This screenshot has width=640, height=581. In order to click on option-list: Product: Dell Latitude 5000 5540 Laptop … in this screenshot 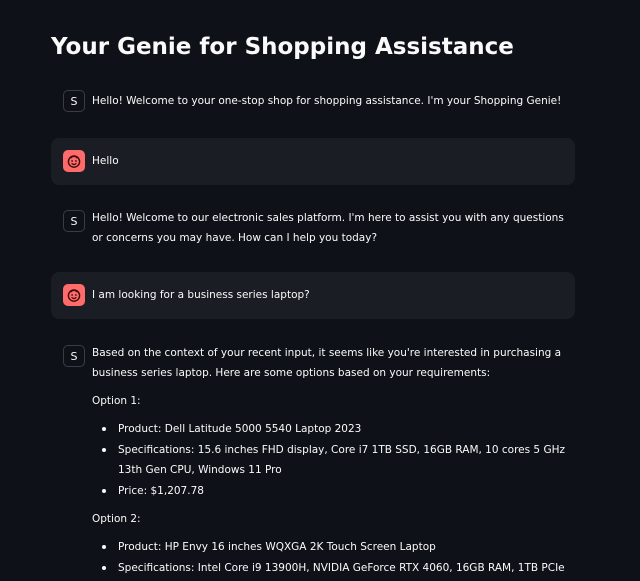, I will do `click(329, 460)`.